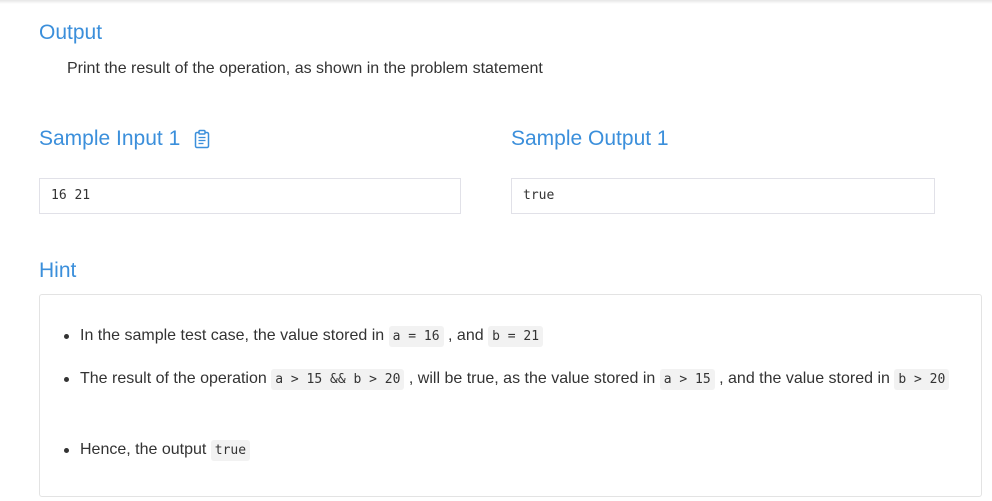  I want to click on hint-heading: Hint, so click(58, 270).